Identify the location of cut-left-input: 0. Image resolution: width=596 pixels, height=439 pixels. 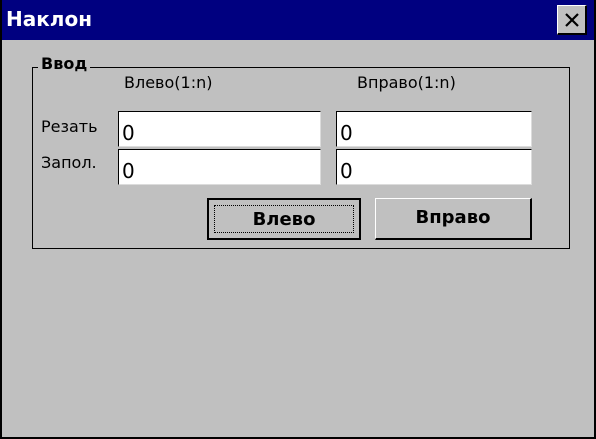
(219, 129).